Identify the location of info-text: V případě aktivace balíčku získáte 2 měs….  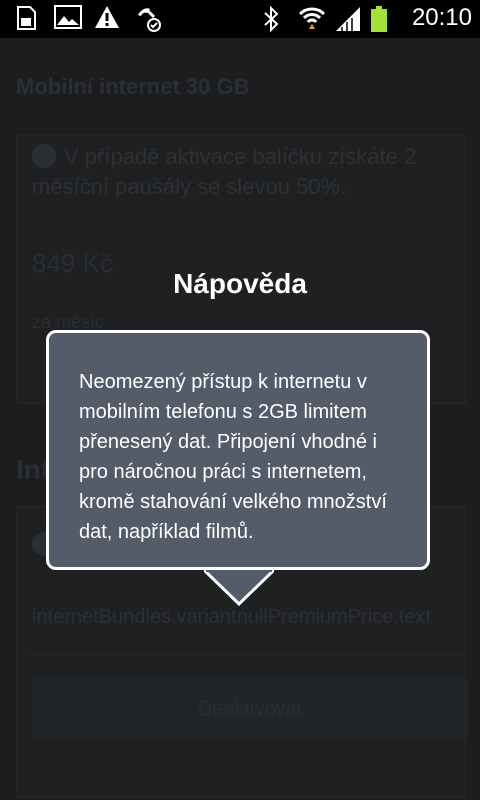
(224, 171).